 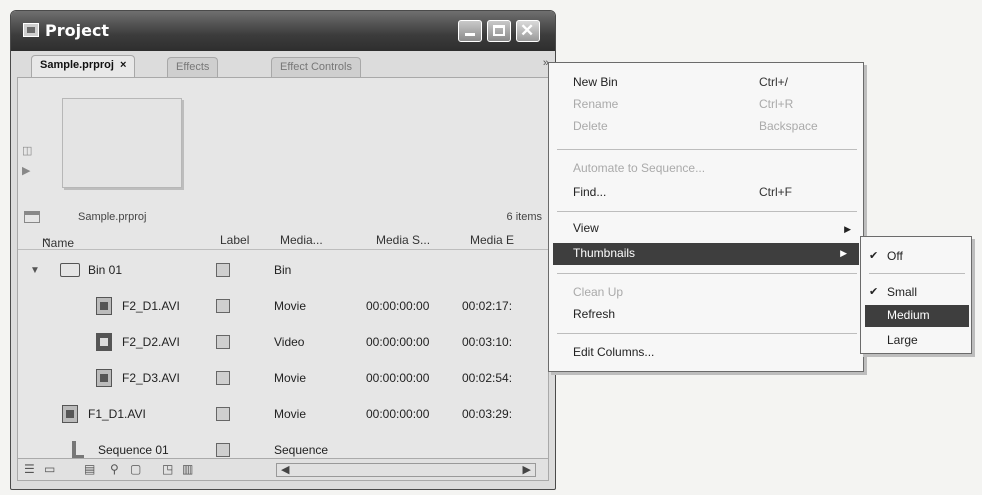 What do you see at coordinates (774, 82) in the screenshot?
I see `shortcut-new-bin: Ctrl+/` at bounding box center [774, 82].